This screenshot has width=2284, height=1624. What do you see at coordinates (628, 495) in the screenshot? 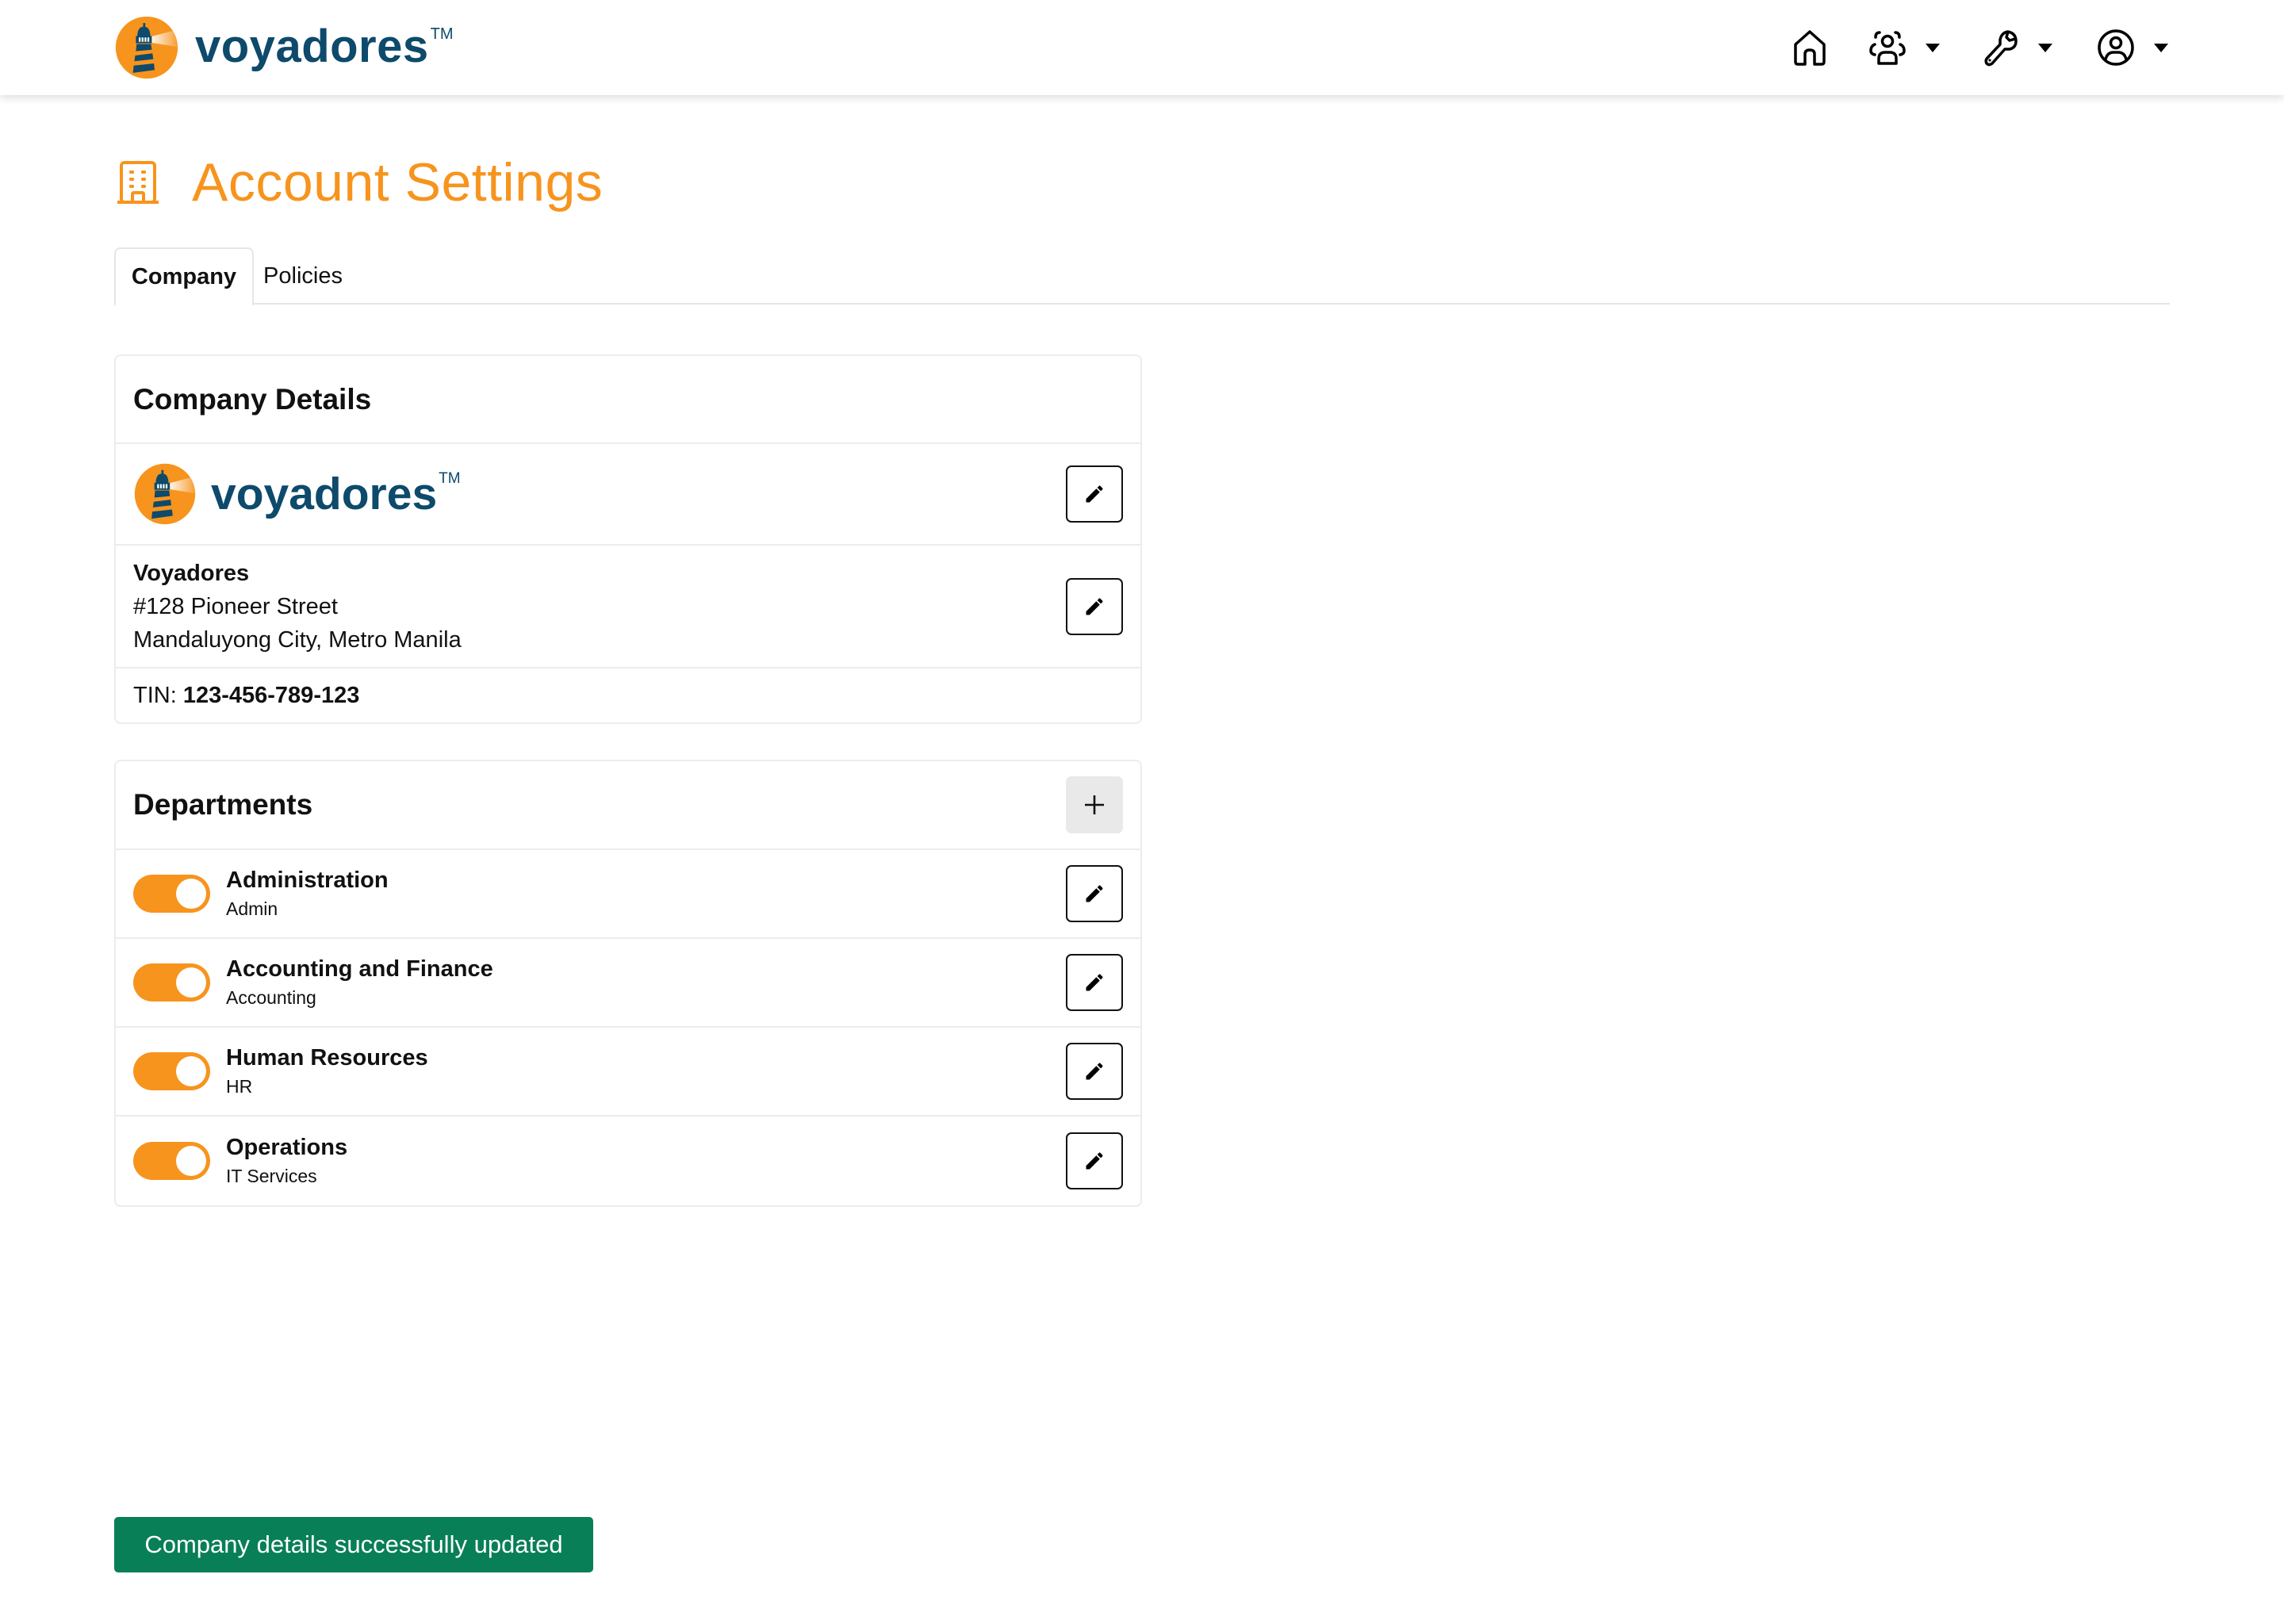
I see `company-logo-row: voyadores TM` at bounding box center [628, 495].